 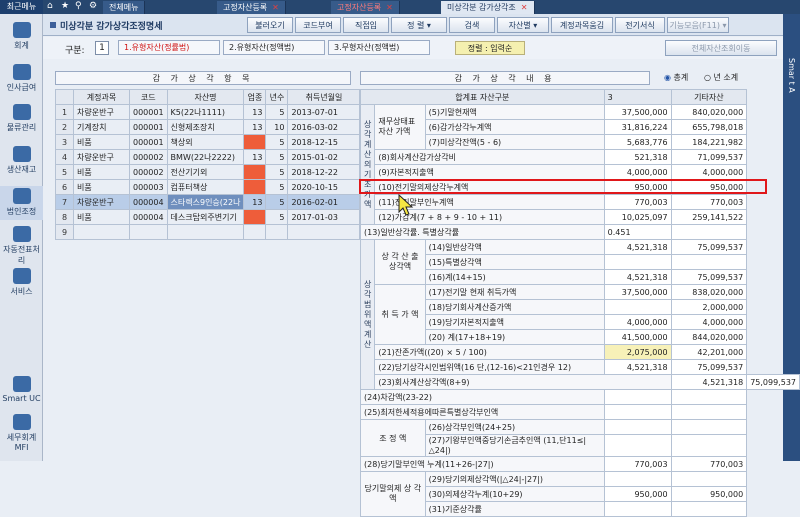 I want to click on direct-input-button: 직접입, so click(x=366, y=25).